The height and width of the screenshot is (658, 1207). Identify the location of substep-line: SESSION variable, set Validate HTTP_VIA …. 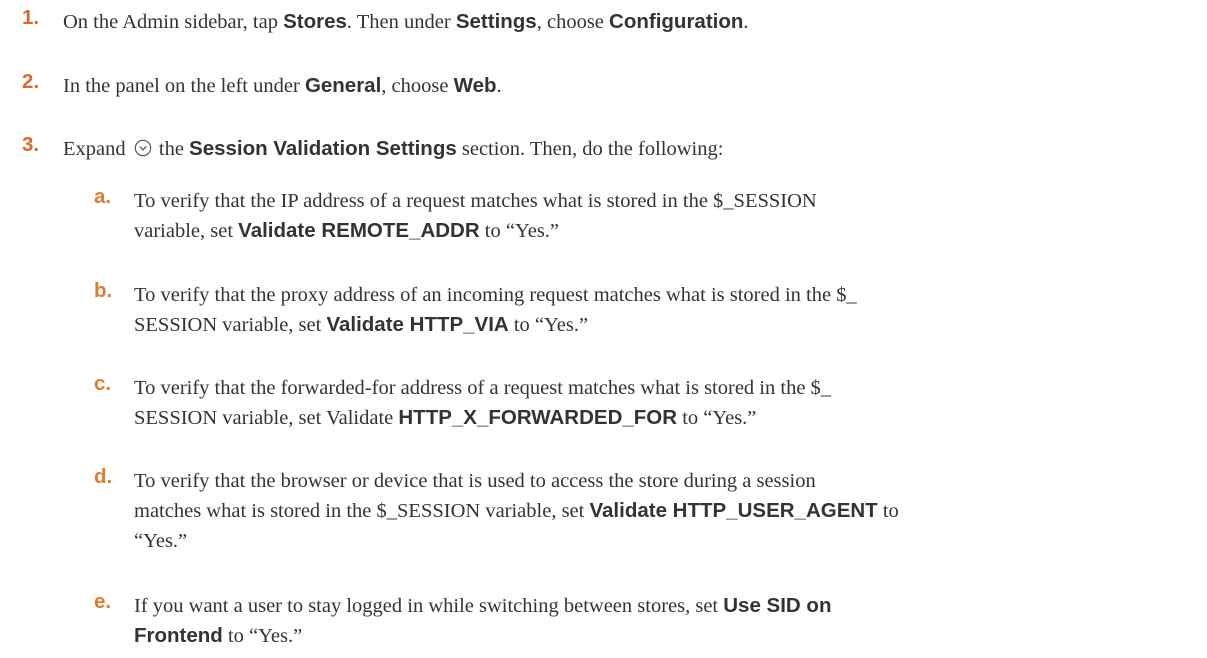
(361, 324).